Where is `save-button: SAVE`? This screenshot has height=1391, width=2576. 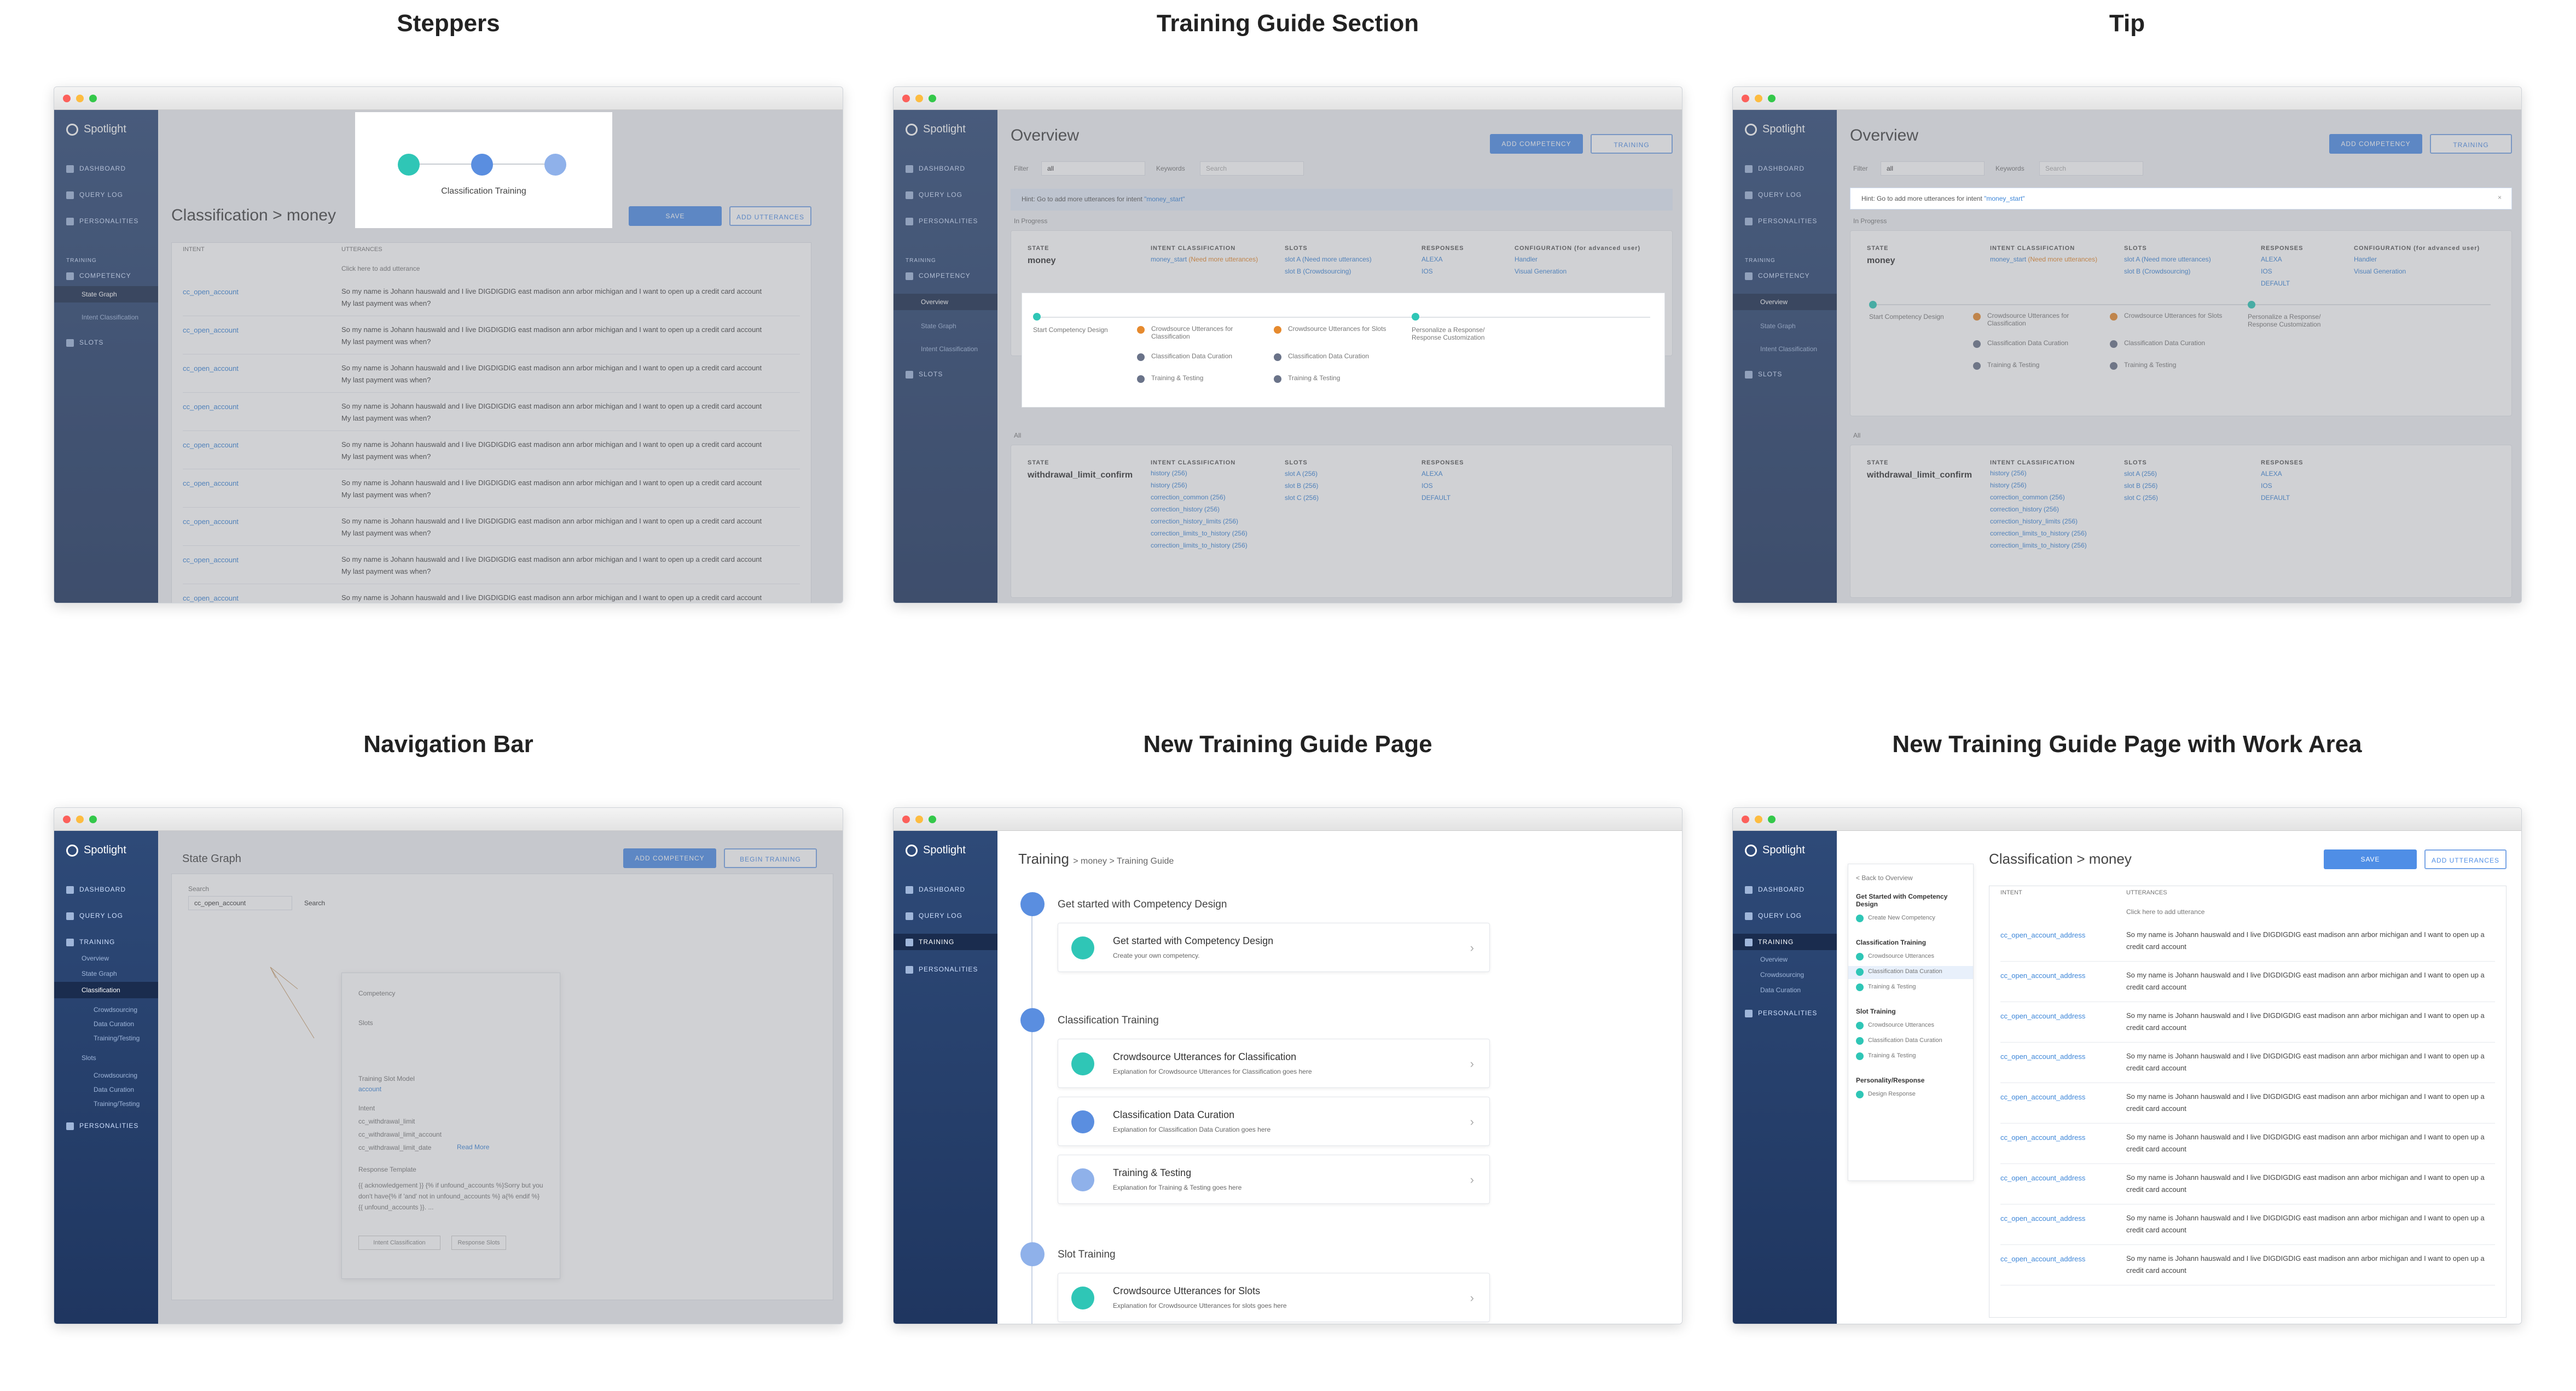
save-button: SAVE is located at coordinates (2370, 859).